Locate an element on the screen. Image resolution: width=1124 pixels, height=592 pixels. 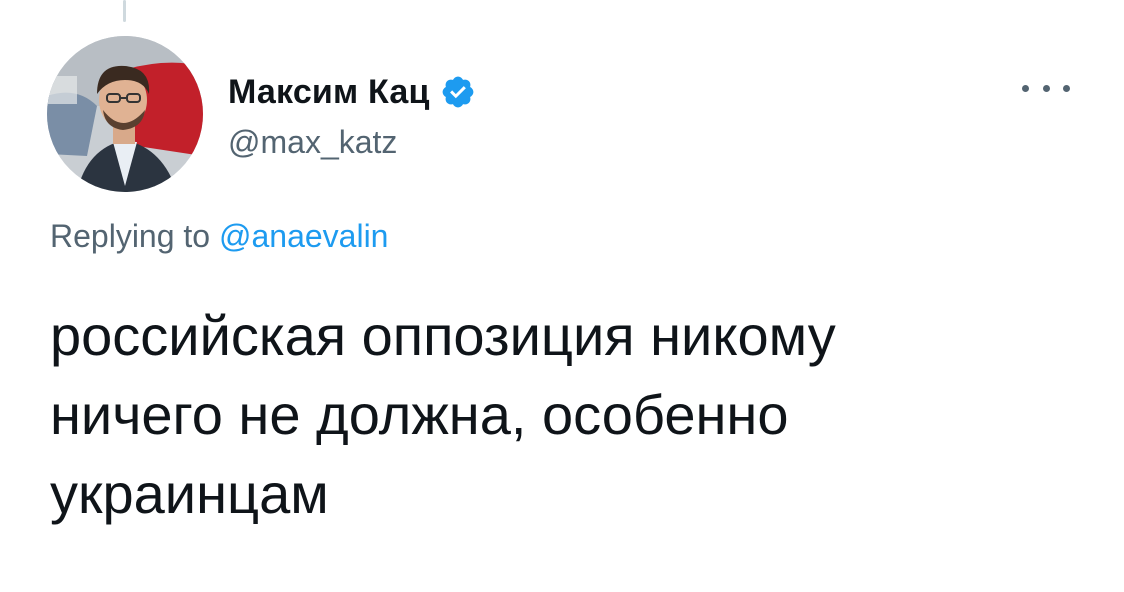
replying-to: Replying to @anaevalin is located at coordinates (219, 236).